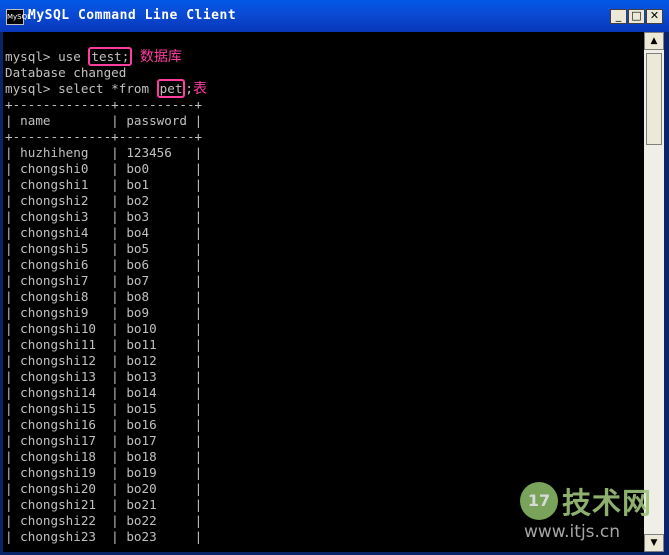 The image size is (669, 555). Describe the element at coordinates (62, 408) in the screenshot. I see `cell-name: chongshi15` at that location.